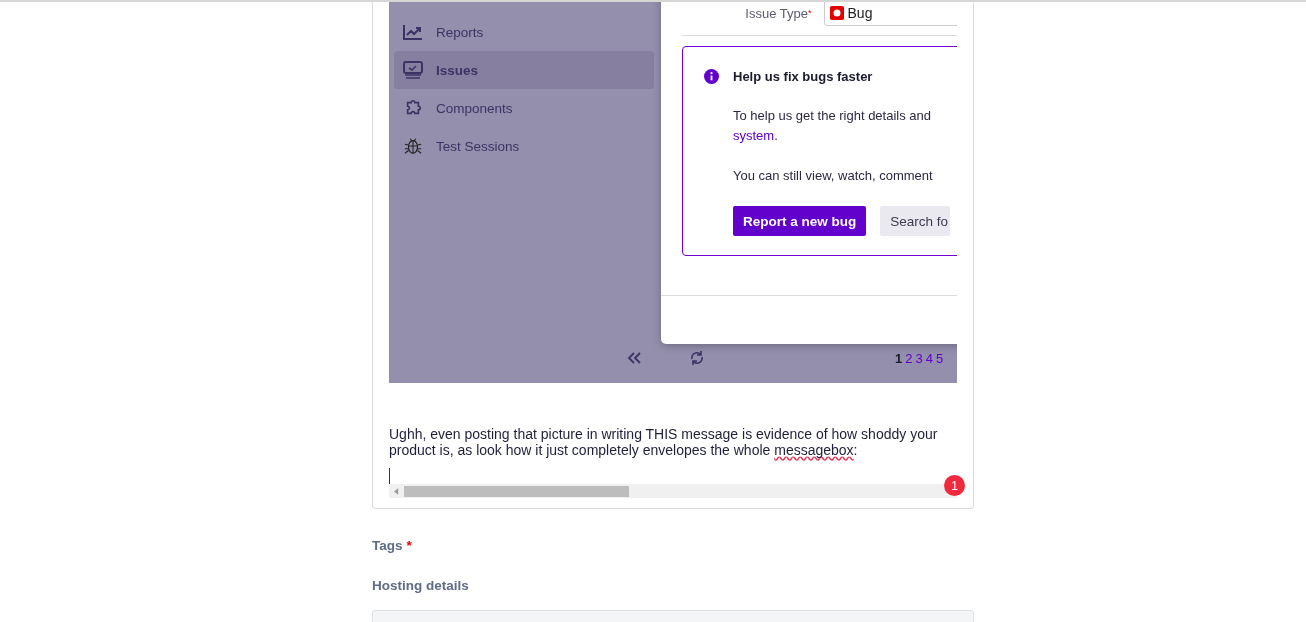 The width and height of the screenshot is (1306, 622). I want to click on page-link: 2, so click(909, 358).